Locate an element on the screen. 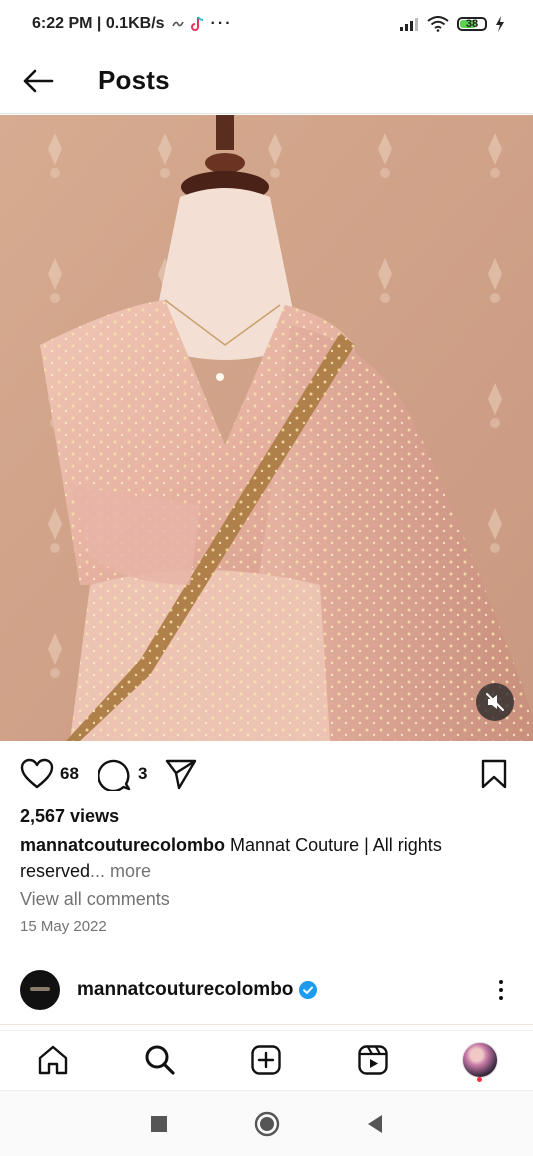 The image size is (533, 1156). post-actions: 68 3 is located at coordinates (266, 774).